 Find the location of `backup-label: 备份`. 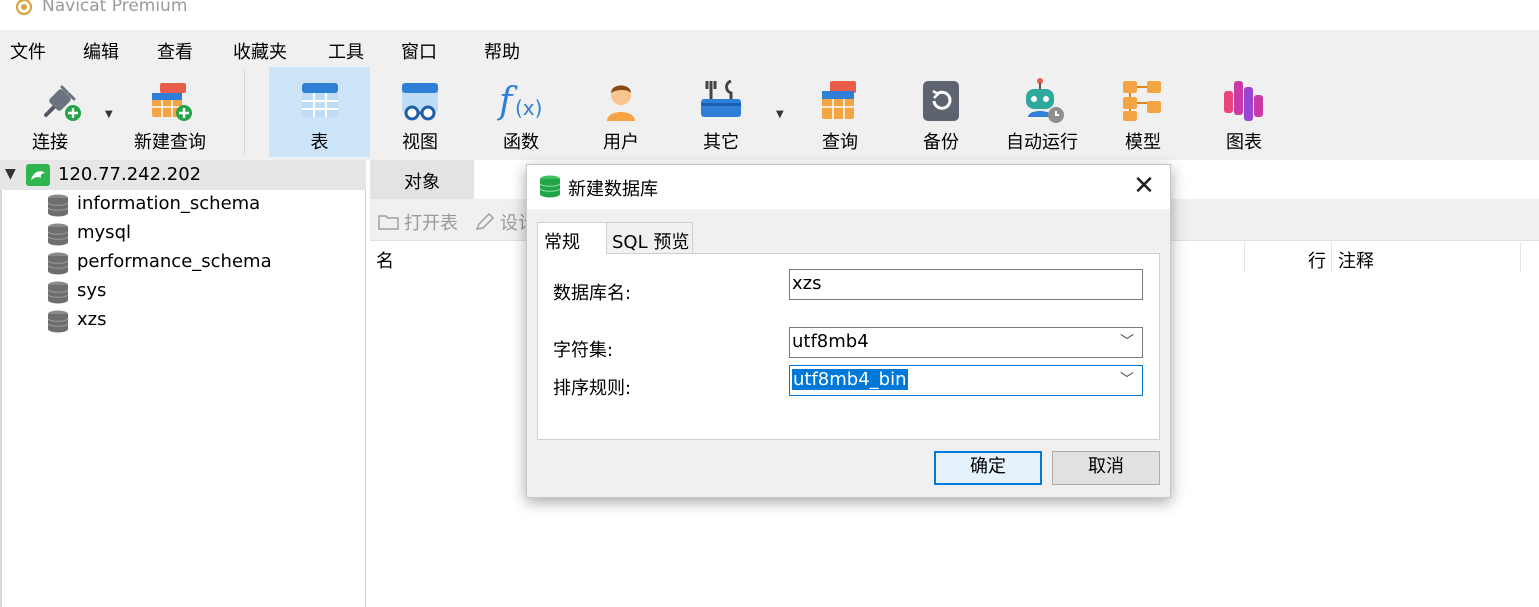

backup-label: 备份 is located at coordinates (941, 142).